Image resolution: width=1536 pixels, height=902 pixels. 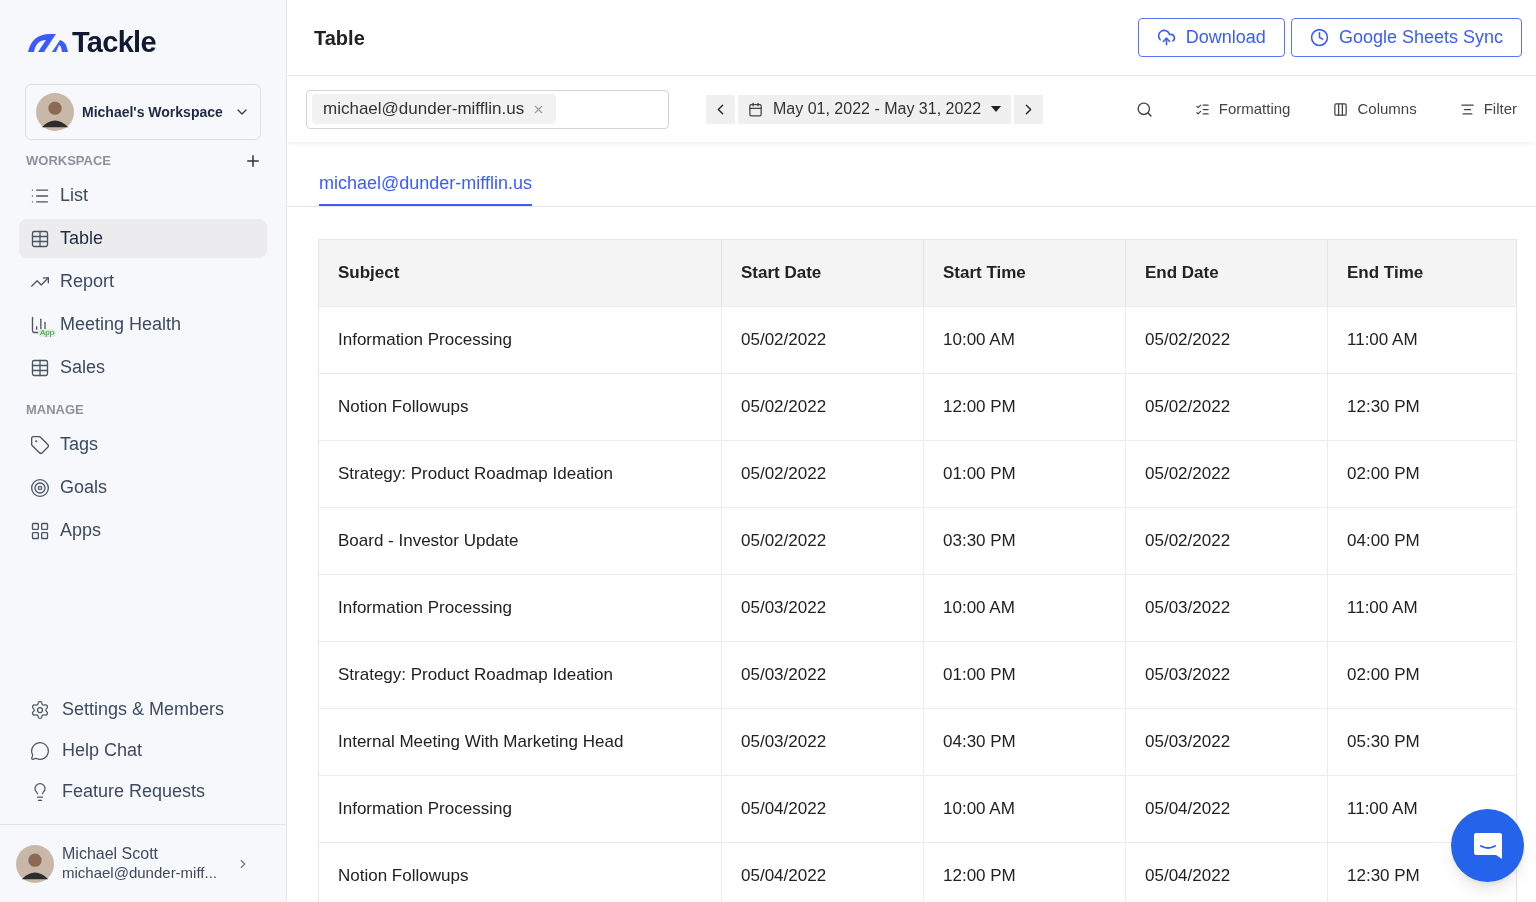 I want to click on nav-item: Tags, so click(x=143, y=444).